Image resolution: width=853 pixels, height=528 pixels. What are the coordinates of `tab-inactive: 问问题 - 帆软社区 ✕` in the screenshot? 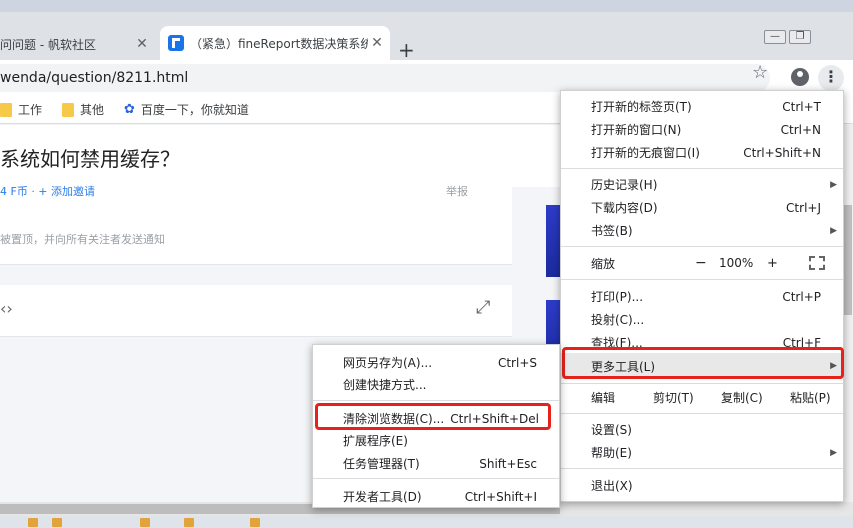 It's located at (77, 44).